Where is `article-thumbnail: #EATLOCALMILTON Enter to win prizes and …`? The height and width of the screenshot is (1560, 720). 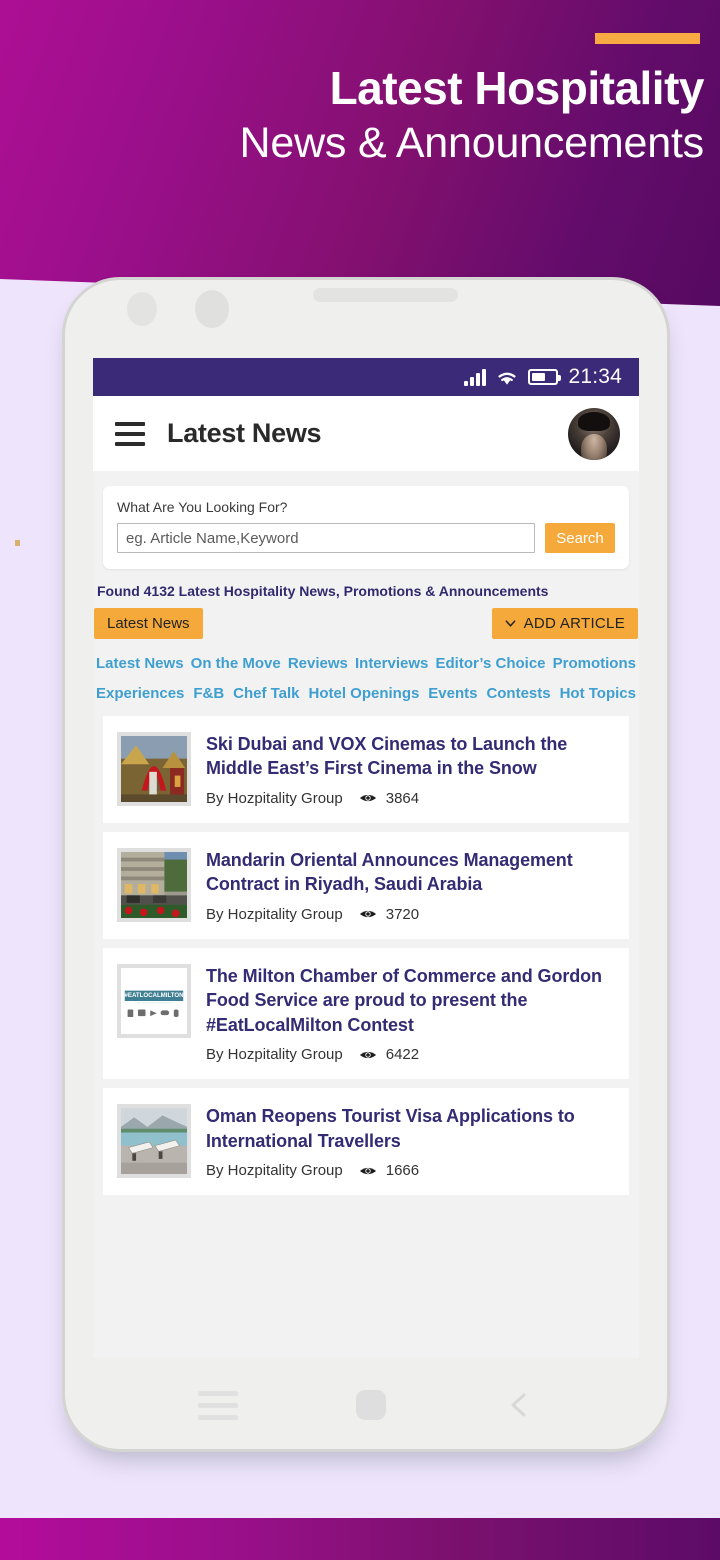 article-thumbnail: #EATLOCALMILTON Enter to win prizes and … is located at coordinates (154, 1000).